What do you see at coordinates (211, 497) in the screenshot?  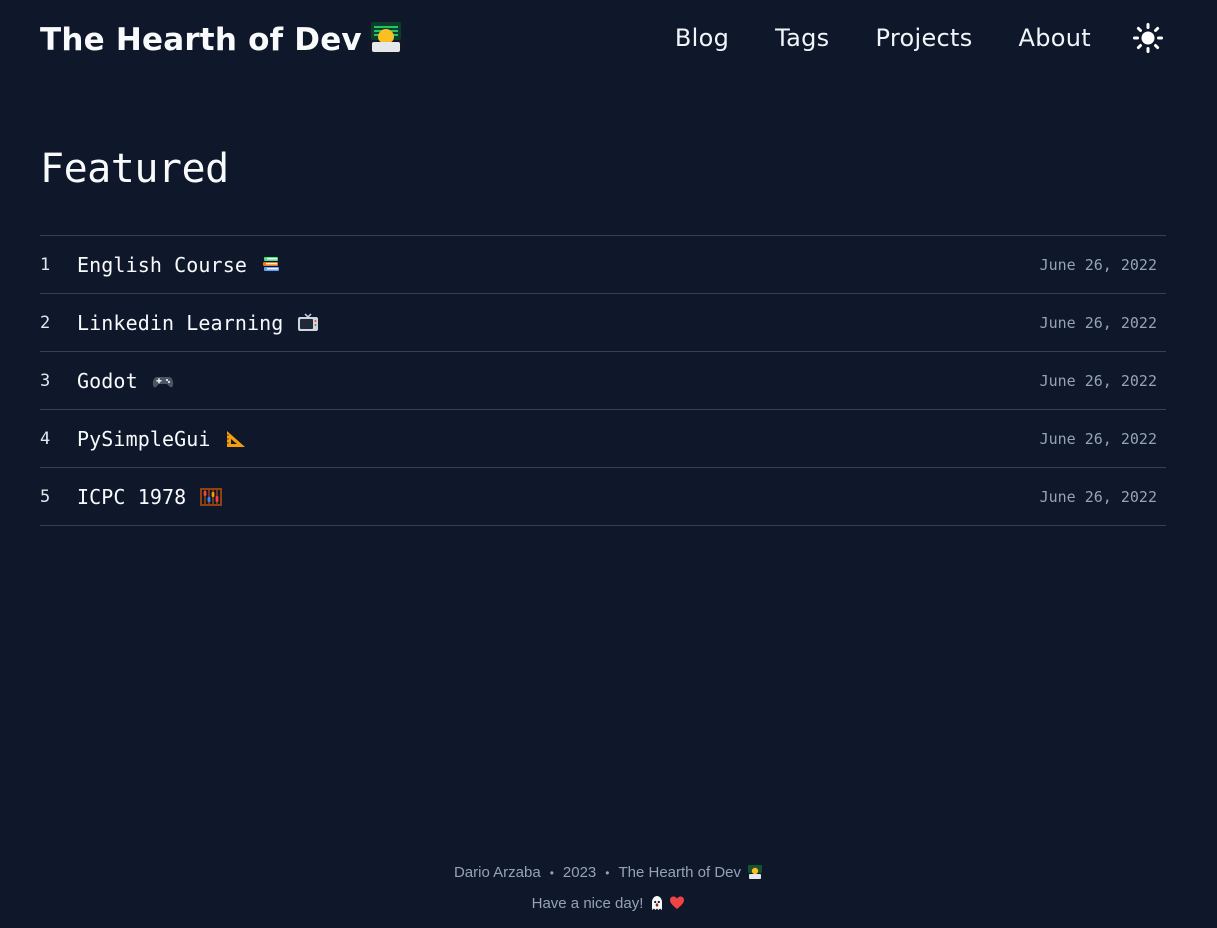 I see `abacus-emoji-icon` at bounding box center [211, 497].